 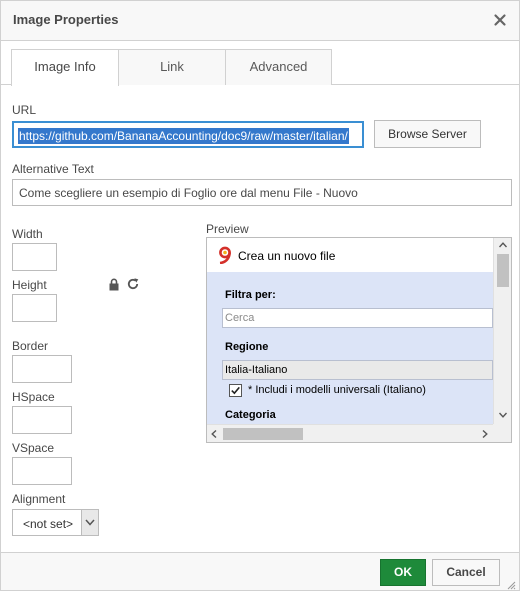 What do you see at coordinates (357, 370) in the screenshot?
I see `preview-region-select: Italia-Italiano` at bounding box center [357, 370].